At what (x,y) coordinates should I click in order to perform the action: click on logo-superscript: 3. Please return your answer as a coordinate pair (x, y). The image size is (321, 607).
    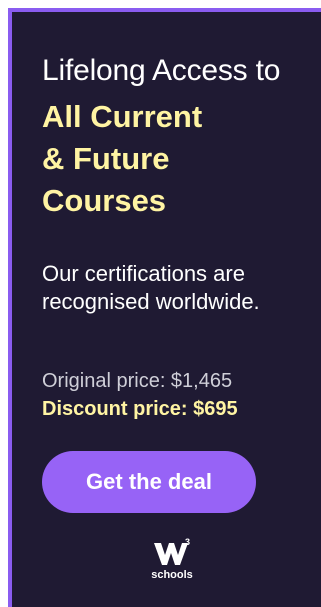
    Looking at the image, I should click on (187, 542).